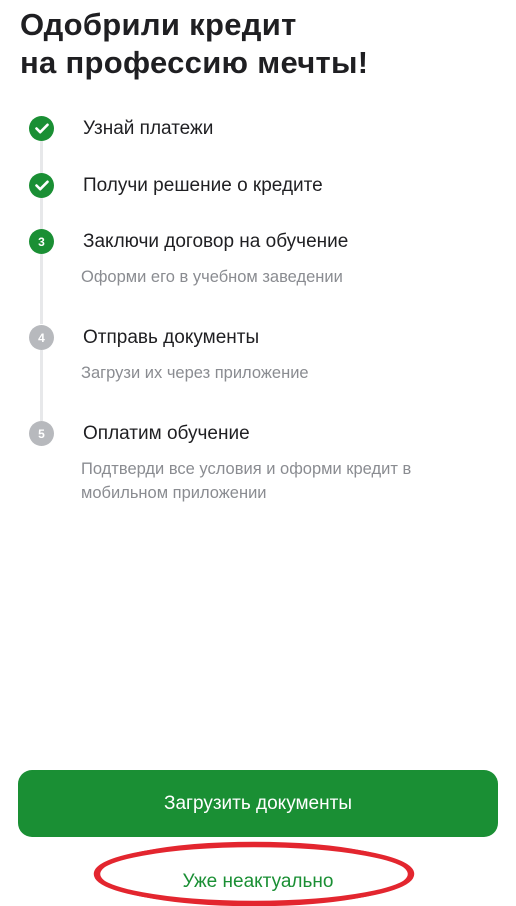 The width and height of the screenshot is (516, 906). Describe the element at coordinates (258, 882) in the screenshot. I see `not-relevant-link: Уже неактуально` at that location.